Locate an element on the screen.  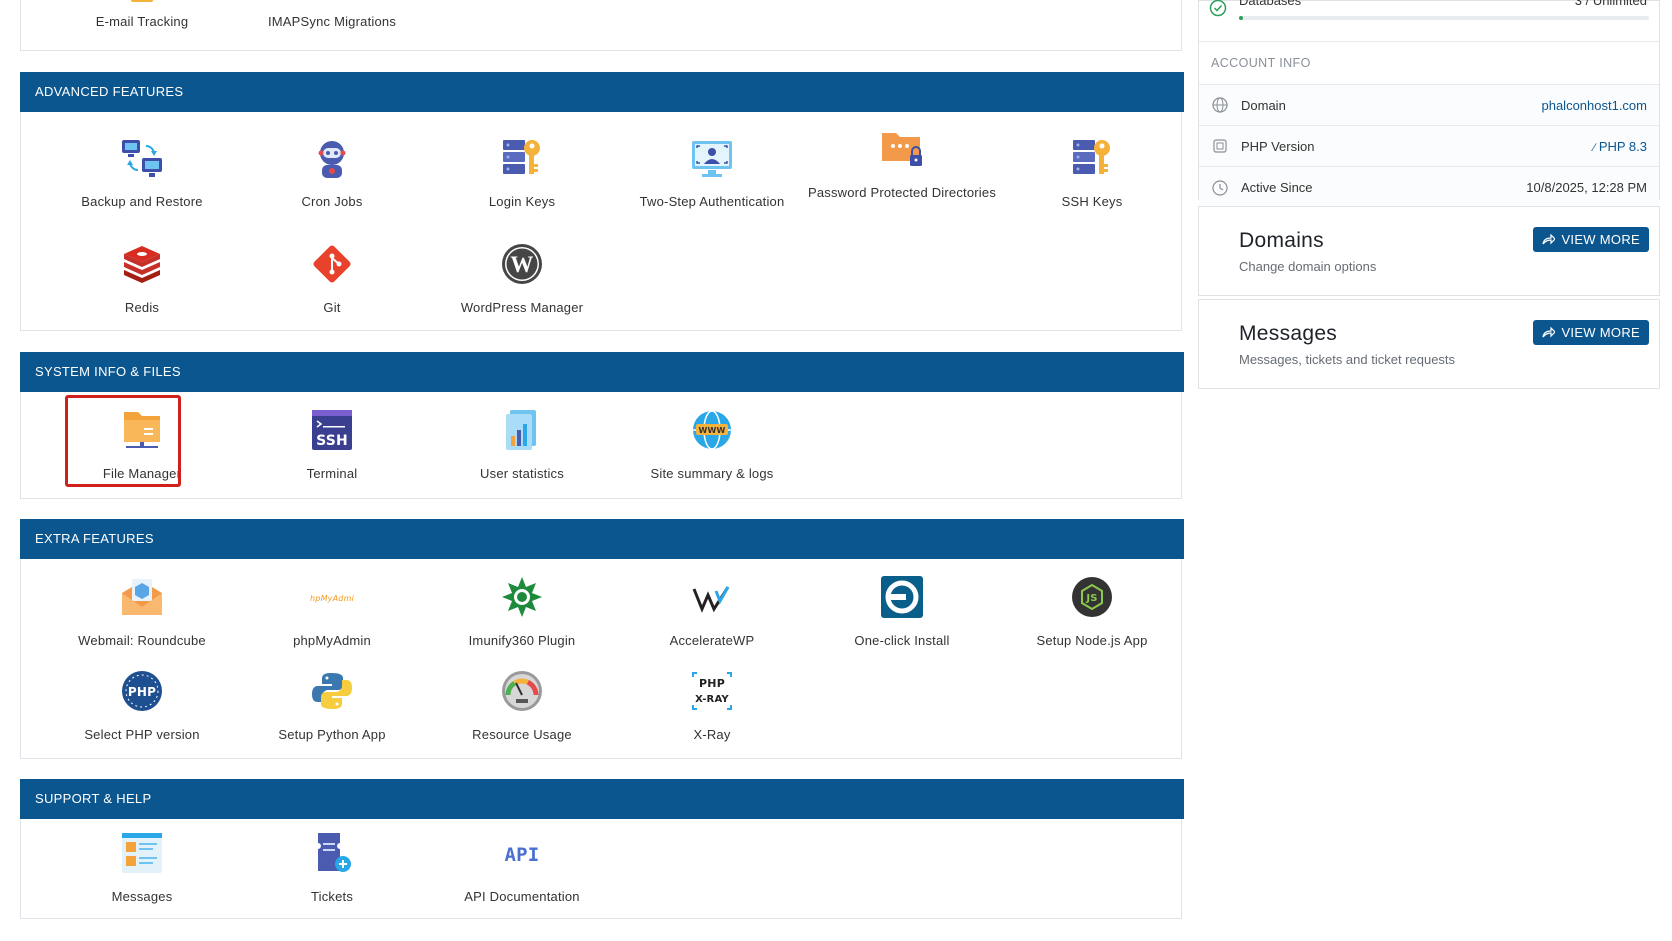
system-info-header: SYSTEM INFO & FILES is located at coordinates (602, 372).